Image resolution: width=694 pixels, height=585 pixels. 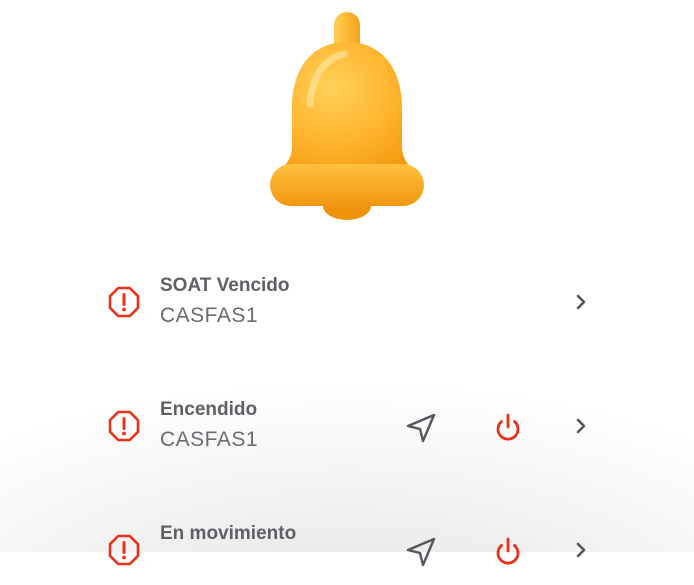 What do you see at coordinates (350, 302) in the screenshot?
I see `alert-item: SOAT Vencido CASFAS1` at bounding box center [350, 302].